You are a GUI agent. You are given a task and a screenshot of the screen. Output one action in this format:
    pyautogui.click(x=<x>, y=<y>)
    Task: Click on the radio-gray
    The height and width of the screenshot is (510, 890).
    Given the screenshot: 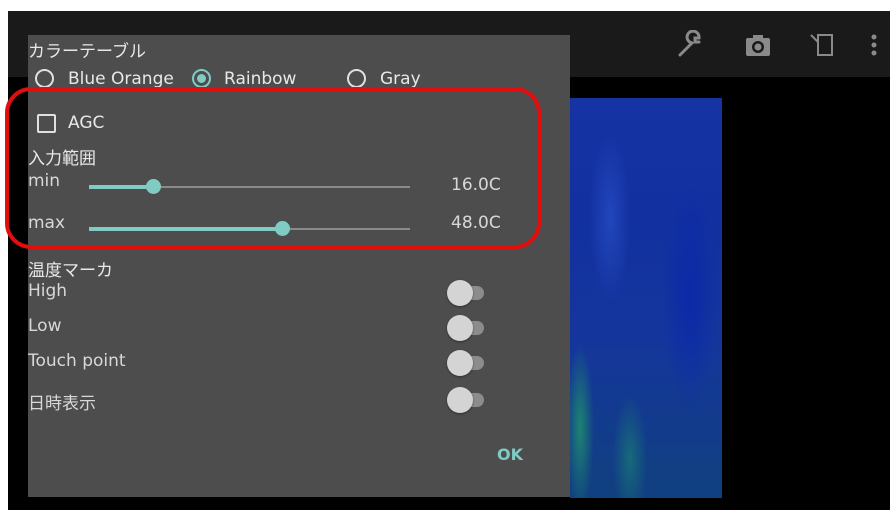 What is the action you would take?
    pyautogui.click(x=356, y=78)
    